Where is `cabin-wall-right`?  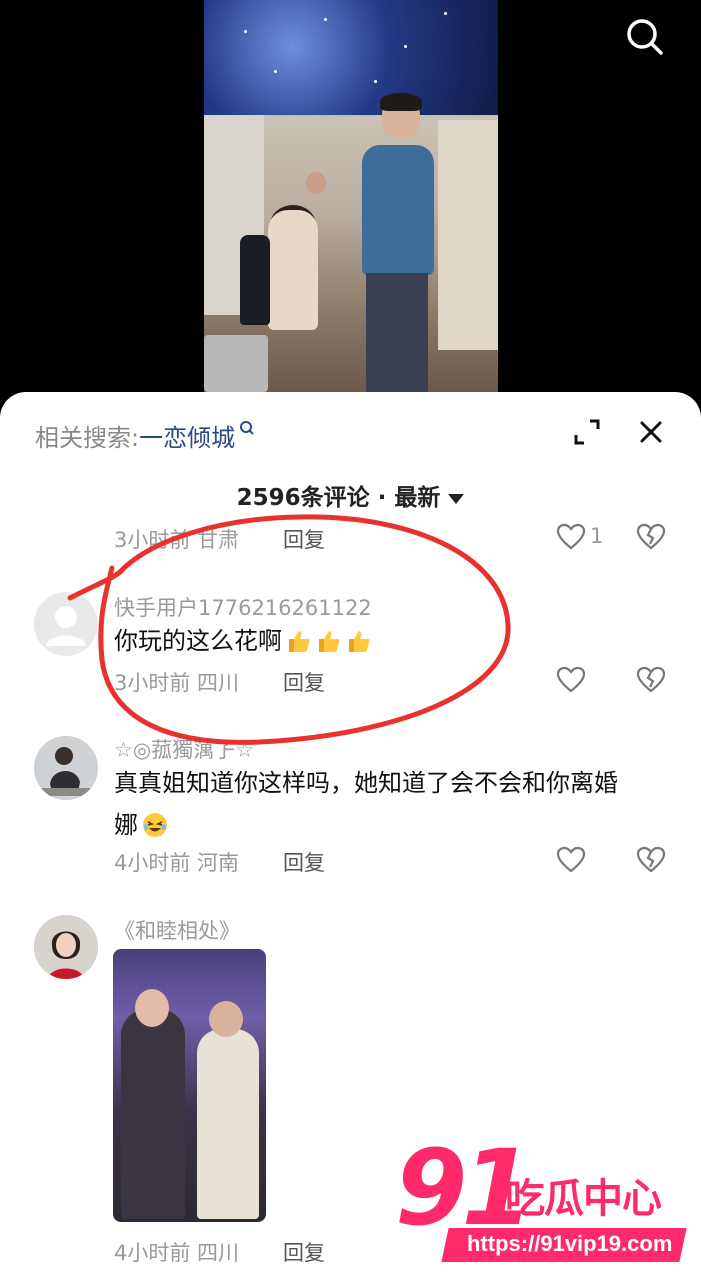 cabin-wall-right is located at coordinates (468, 235).